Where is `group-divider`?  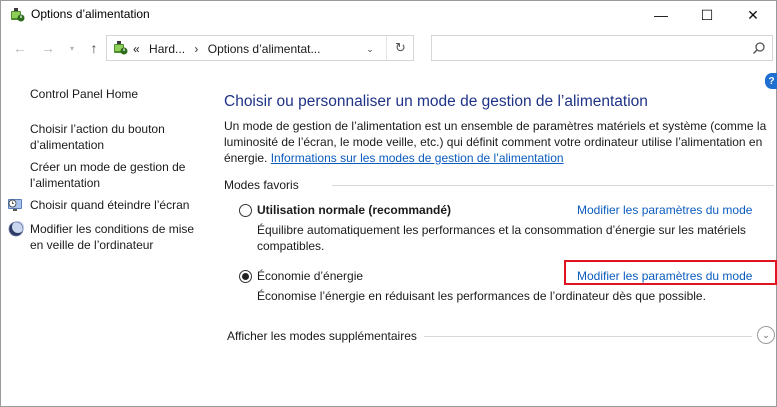 group-divider is located at coordinates (553, 185).